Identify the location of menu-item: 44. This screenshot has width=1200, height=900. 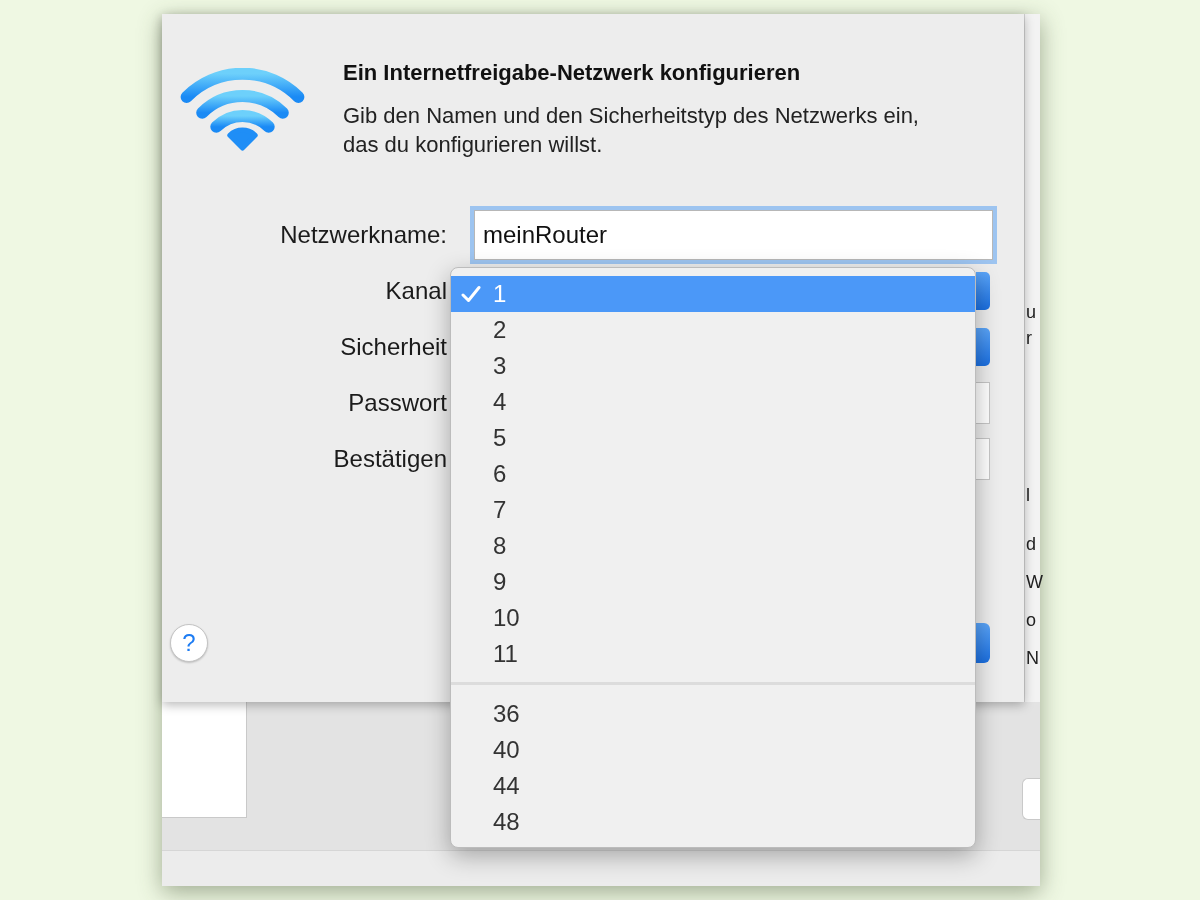
(713, 786).